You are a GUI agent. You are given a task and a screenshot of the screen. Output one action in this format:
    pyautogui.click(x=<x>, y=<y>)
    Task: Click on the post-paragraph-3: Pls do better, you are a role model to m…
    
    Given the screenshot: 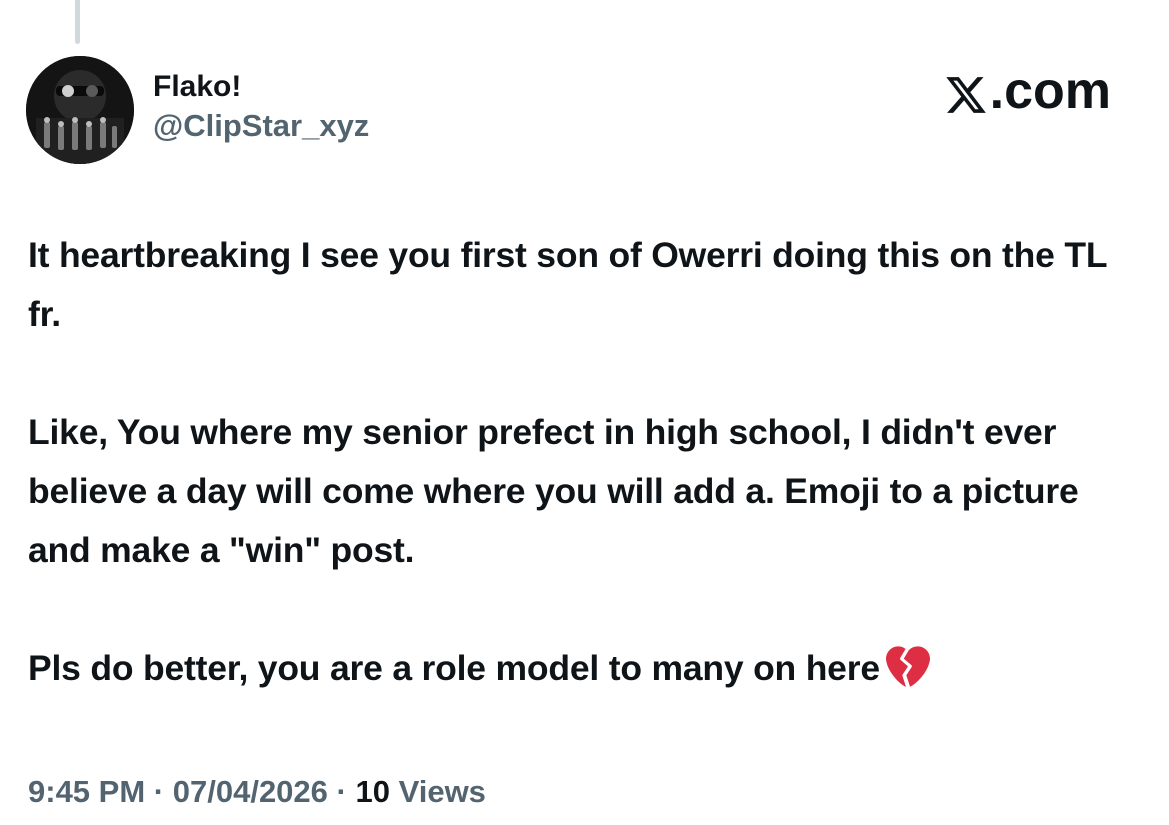 What is the action you would take?
    pyautogui.click(x=588, y=668)
    